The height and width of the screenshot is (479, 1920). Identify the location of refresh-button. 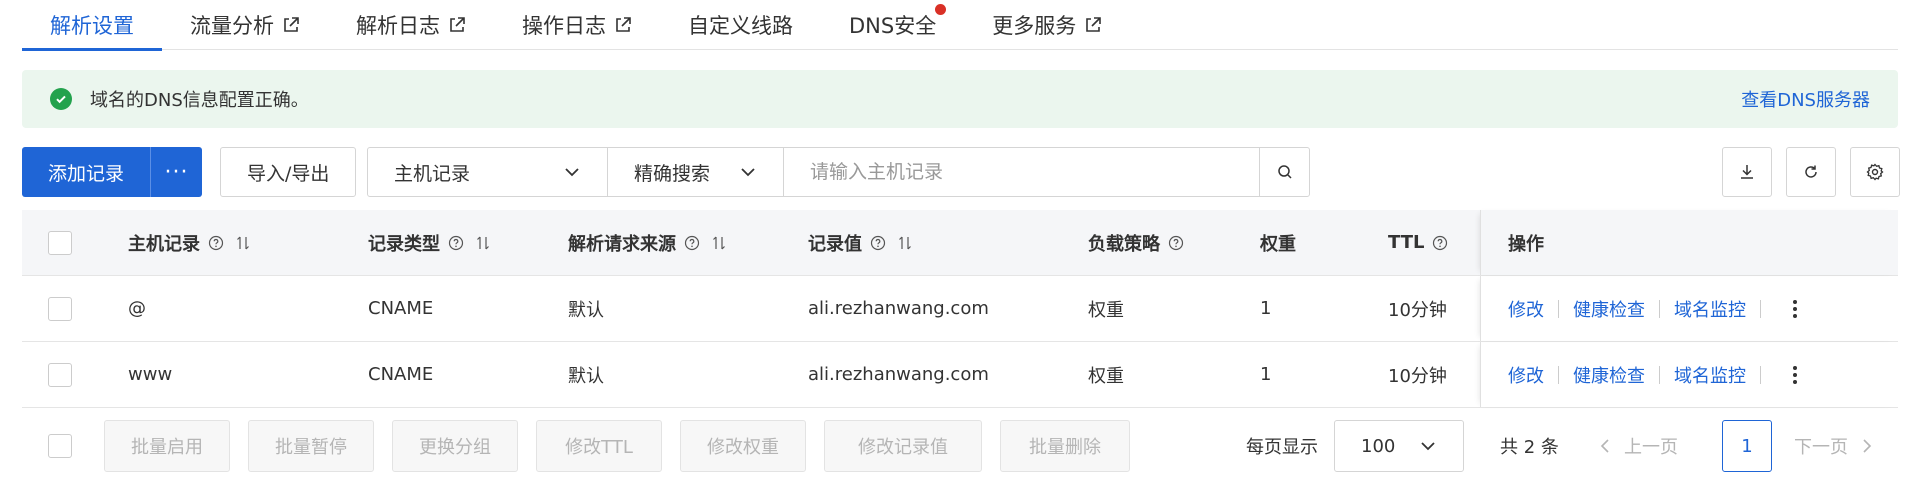
(1811, 172).